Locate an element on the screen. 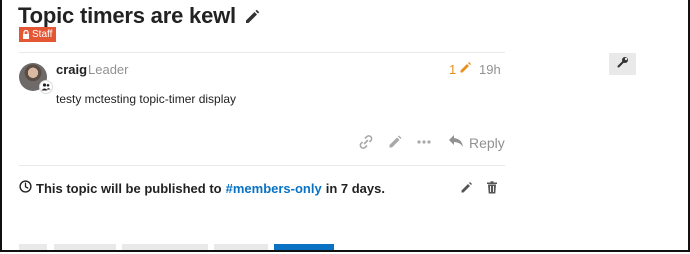 The image size is (690, 254). users-icon is located at coordinates (46, 87).